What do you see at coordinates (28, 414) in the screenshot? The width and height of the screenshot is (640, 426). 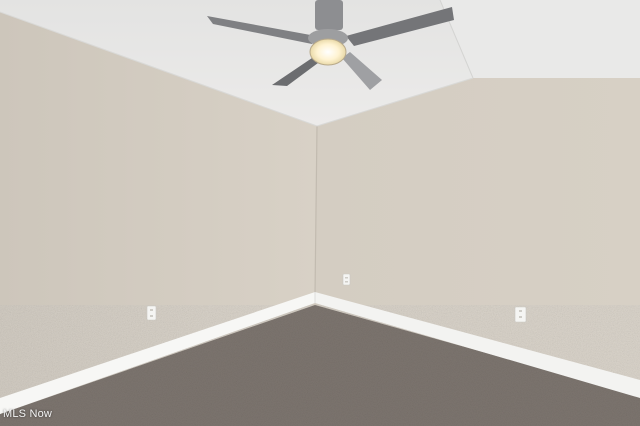 I see `watermark-text: MLS Now` at bounding box center [28, 414].